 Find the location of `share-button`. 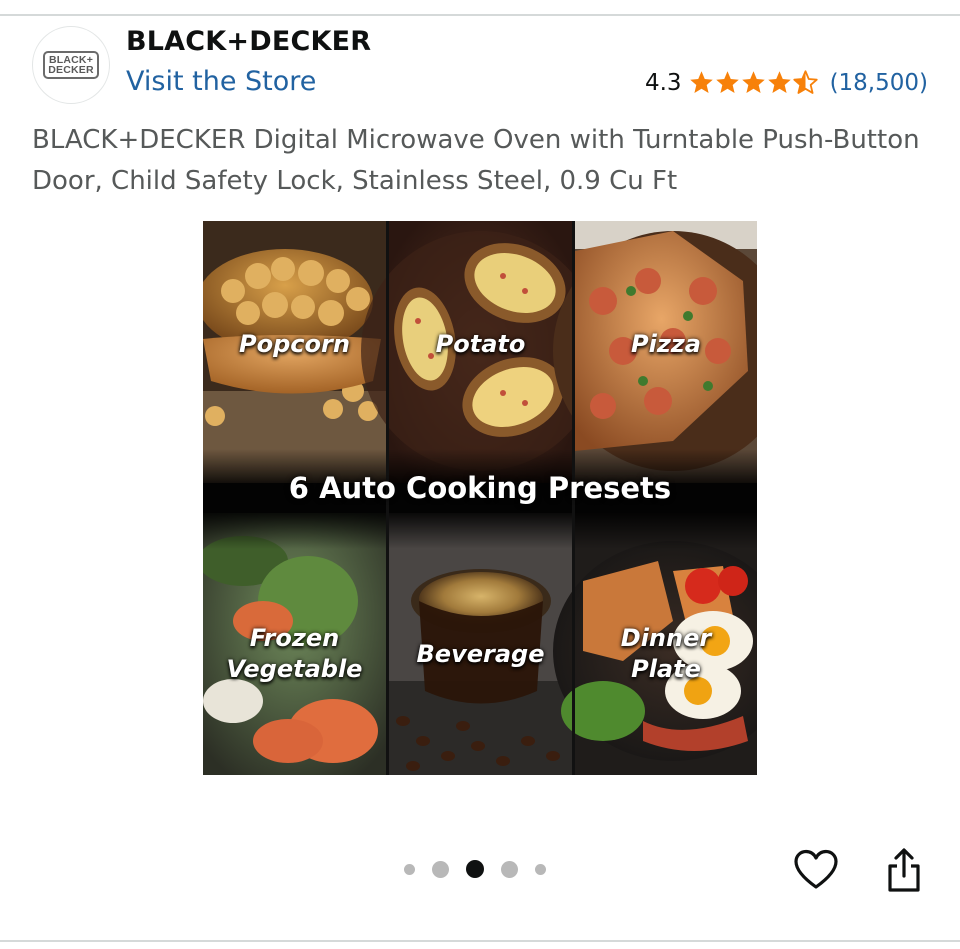

share-button is located at coordinates (904, 870).